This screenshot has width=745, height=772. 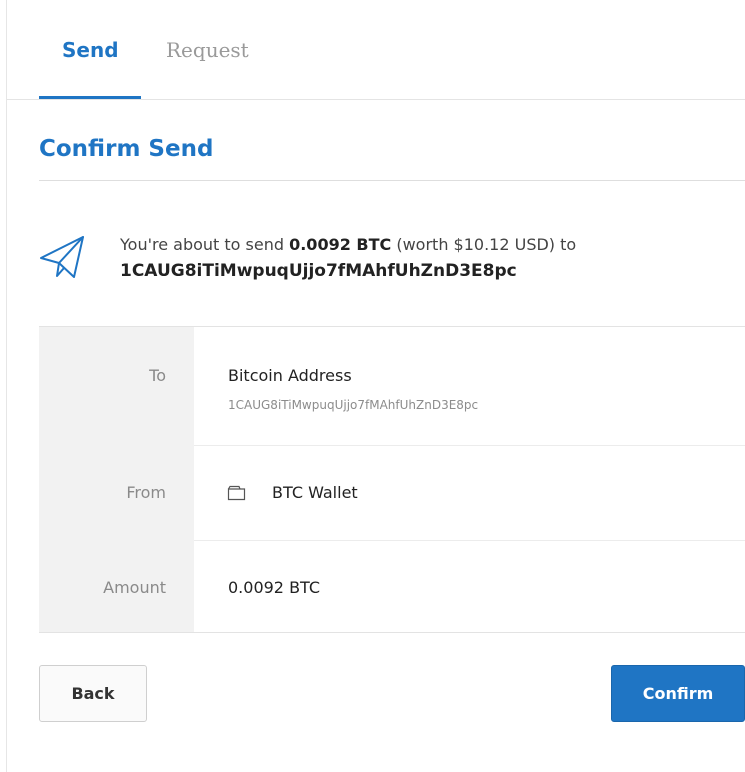 What do you see at coordinates (353, 405) in the screenshot?
I see `to-address: 1CAUG8iTiMwpuqUjjo7fMAhfUhZnD3E8pc` at bounding box center [353, 405].